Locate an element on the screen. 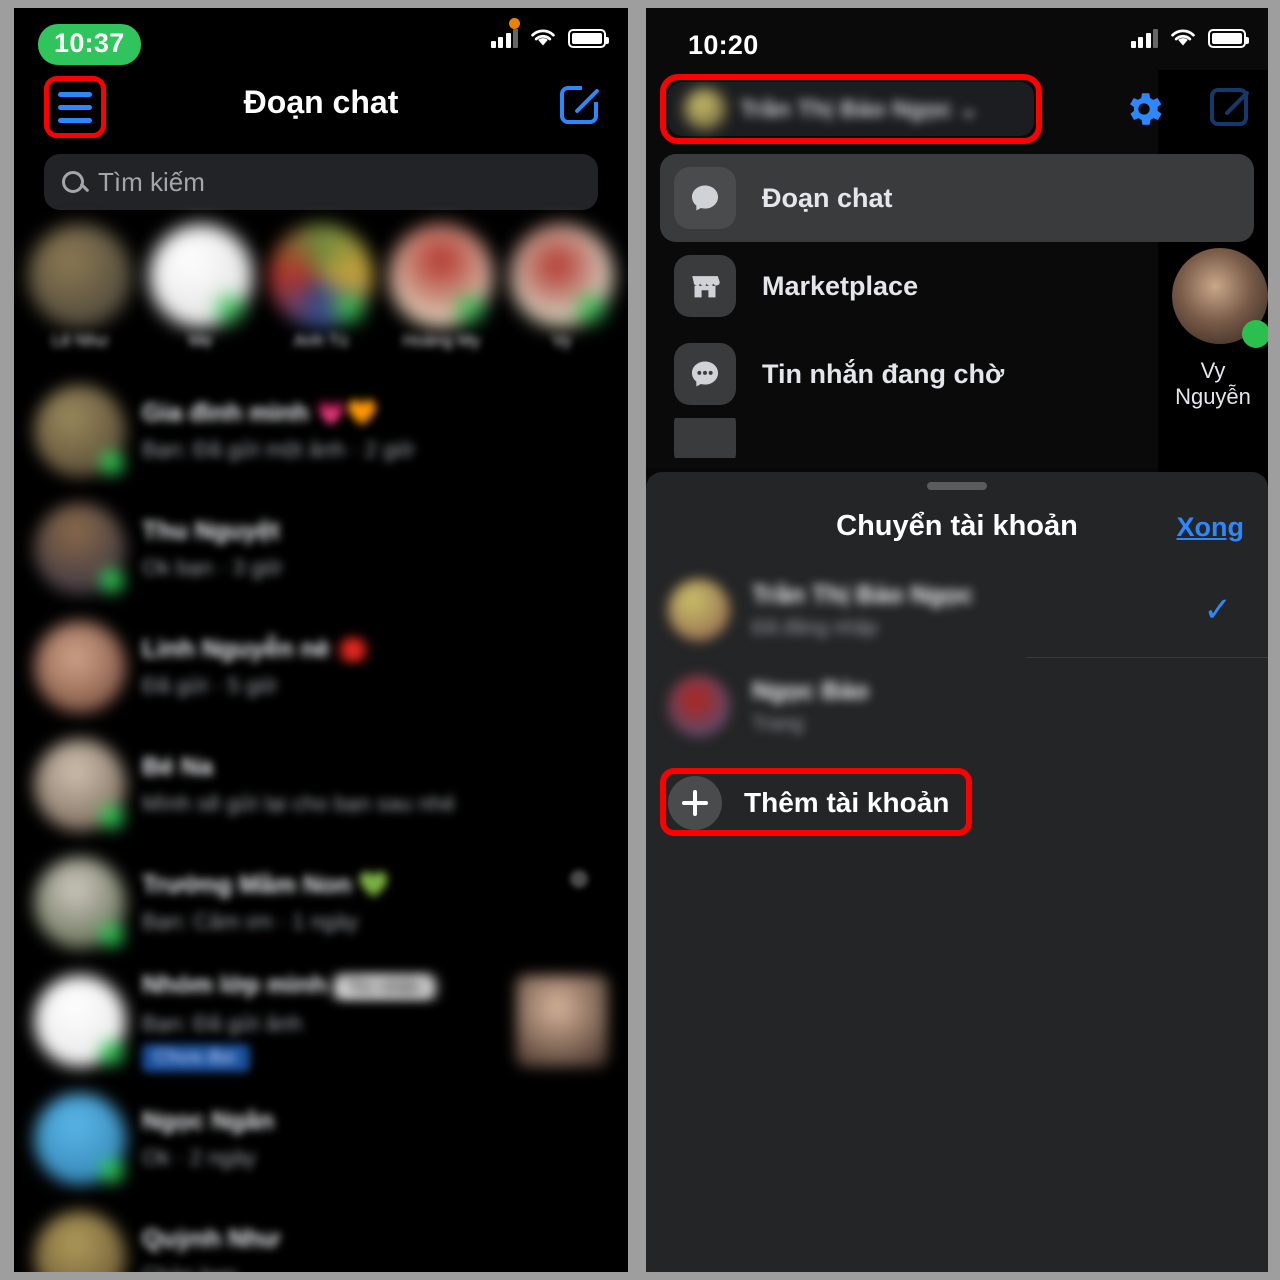  gear-icon is located at coordinates (1144, 109).